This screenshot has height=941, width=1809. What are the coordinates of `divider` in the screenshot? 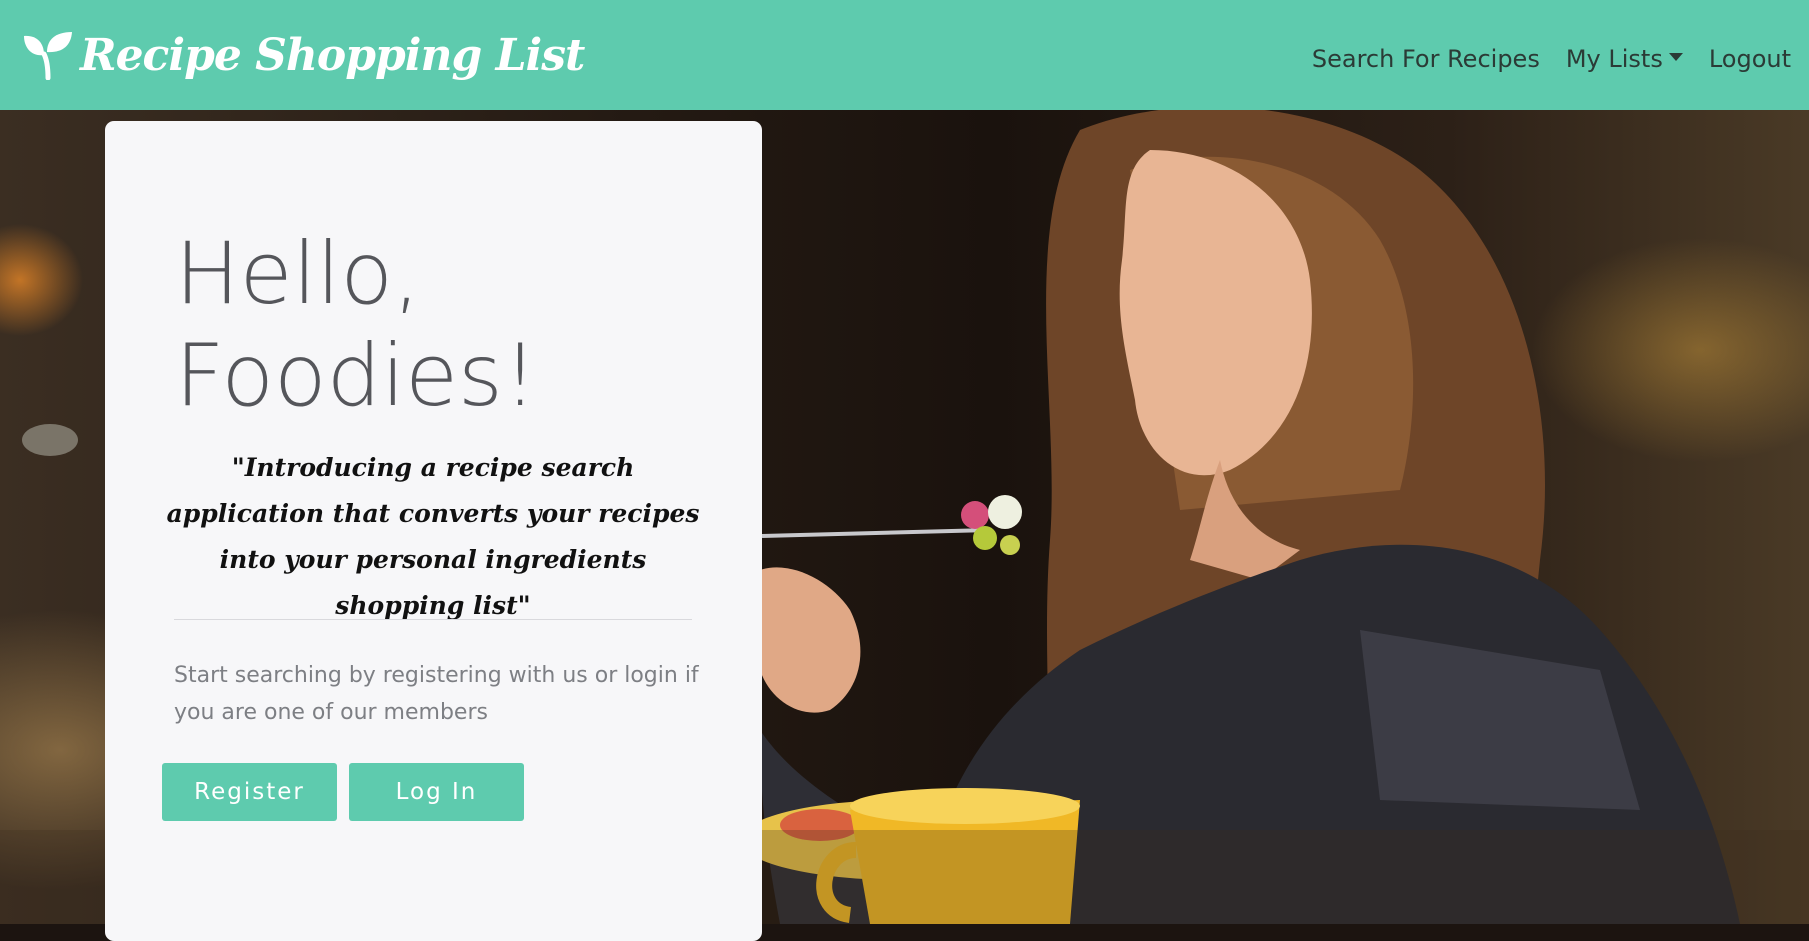 It's located at (433, 619).